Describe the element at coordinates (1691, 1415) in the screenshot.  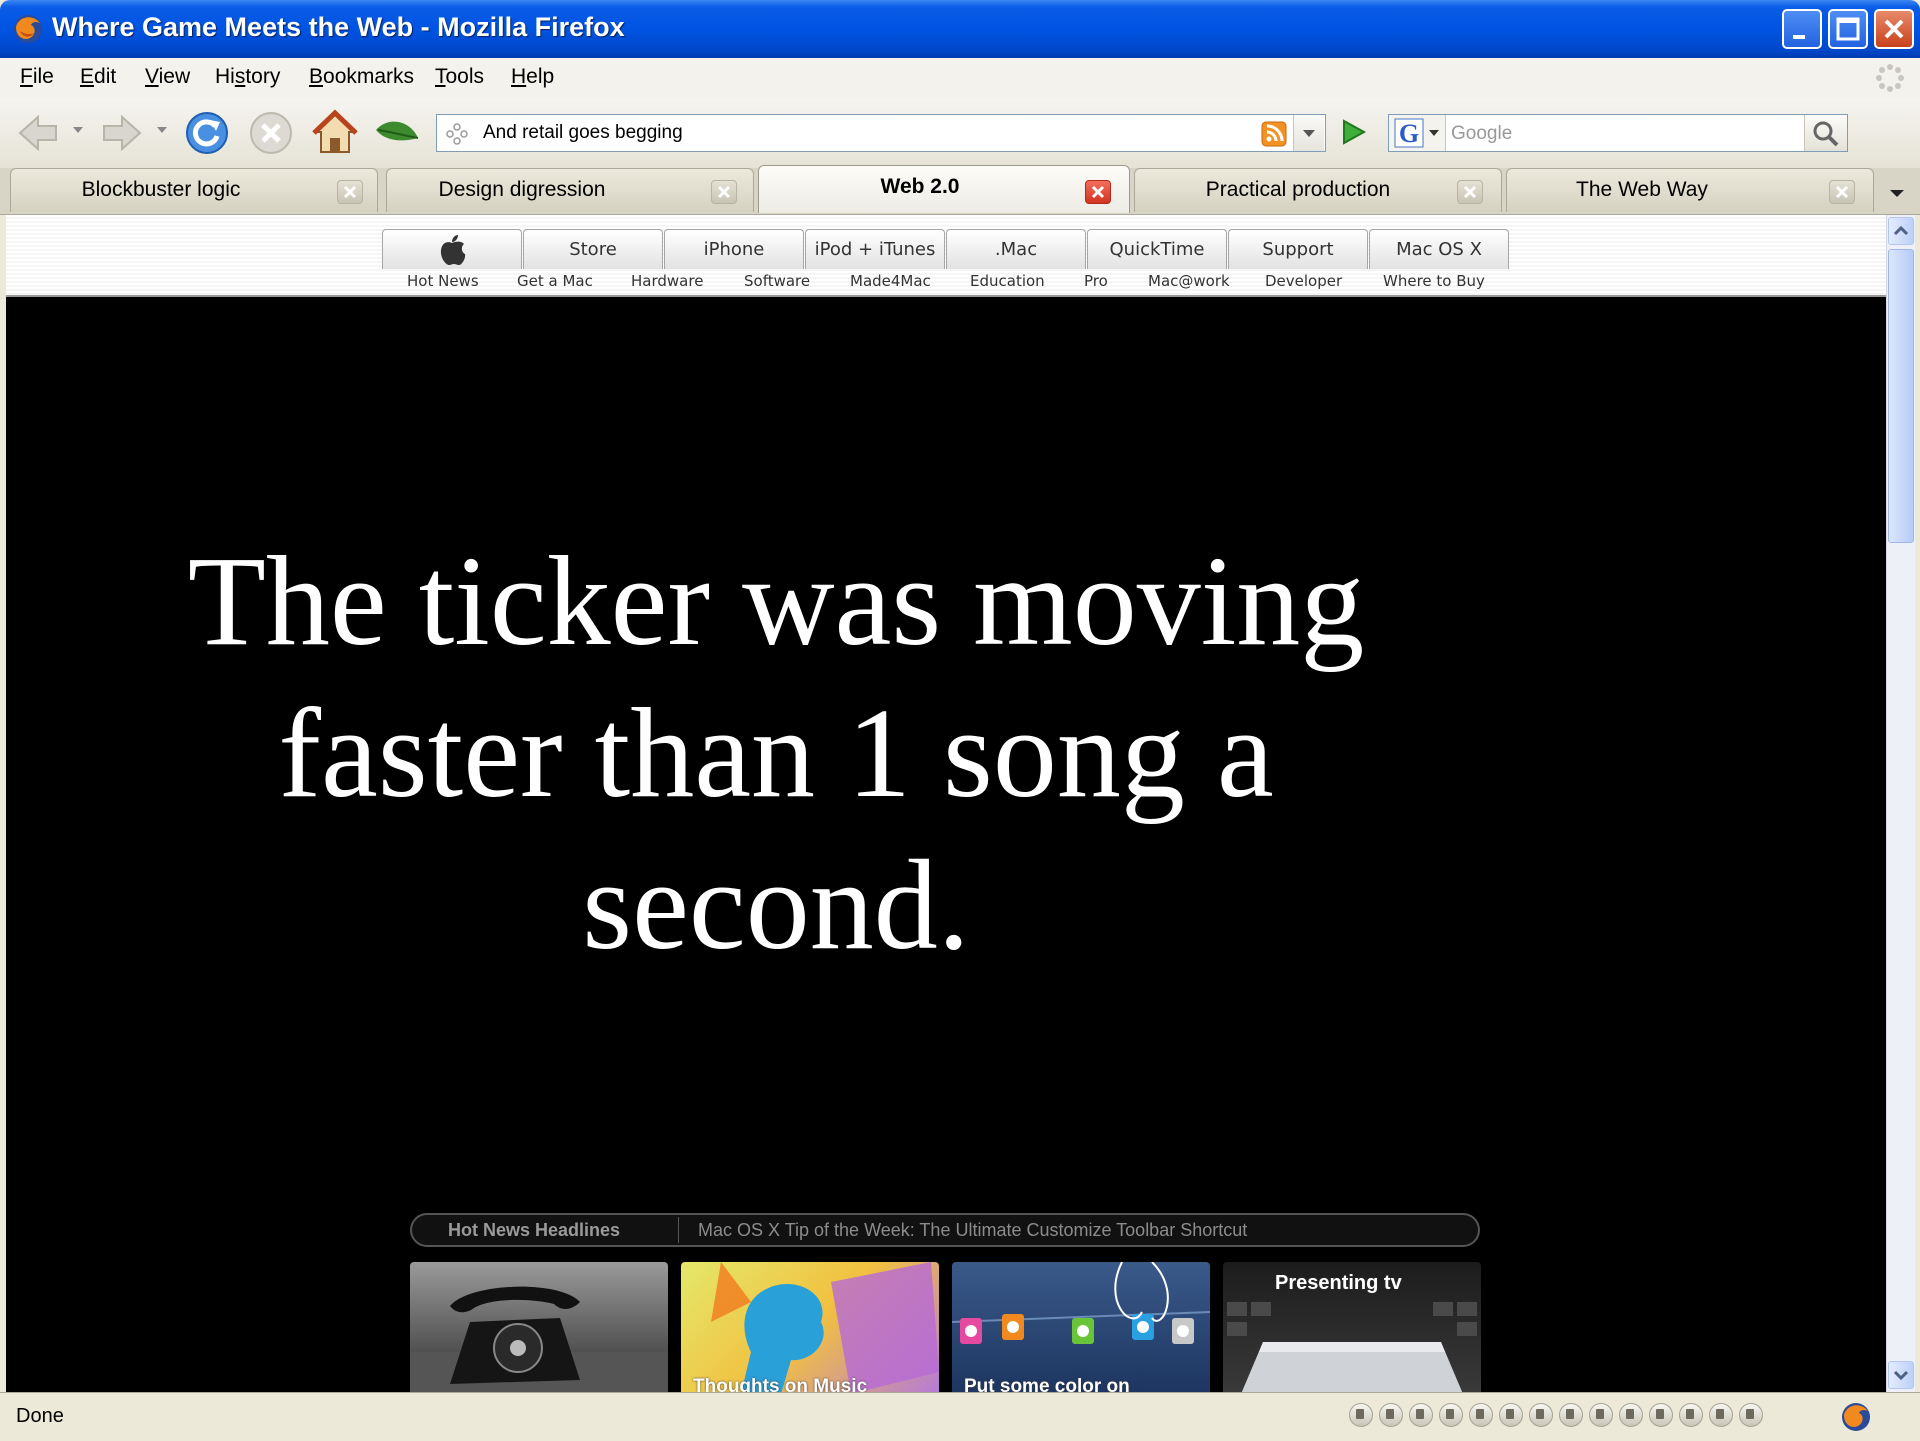
I see `volume-icon` at that location.